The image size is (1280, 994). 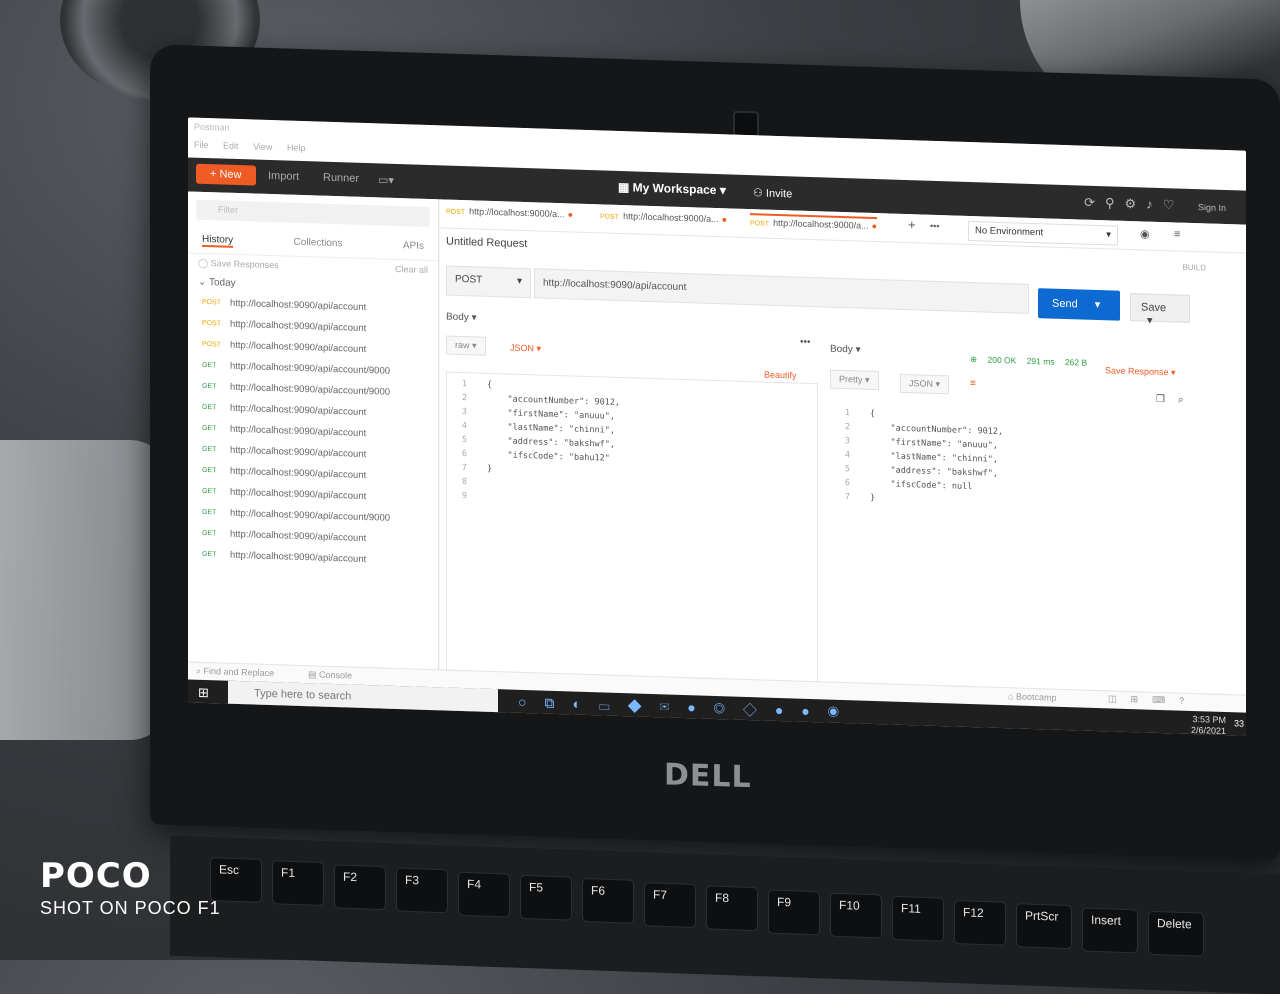 What do you see at coordinates (1239, 723) in the screenshot?
I see `notification-badge: 33` at bounding box center [1239, 723].